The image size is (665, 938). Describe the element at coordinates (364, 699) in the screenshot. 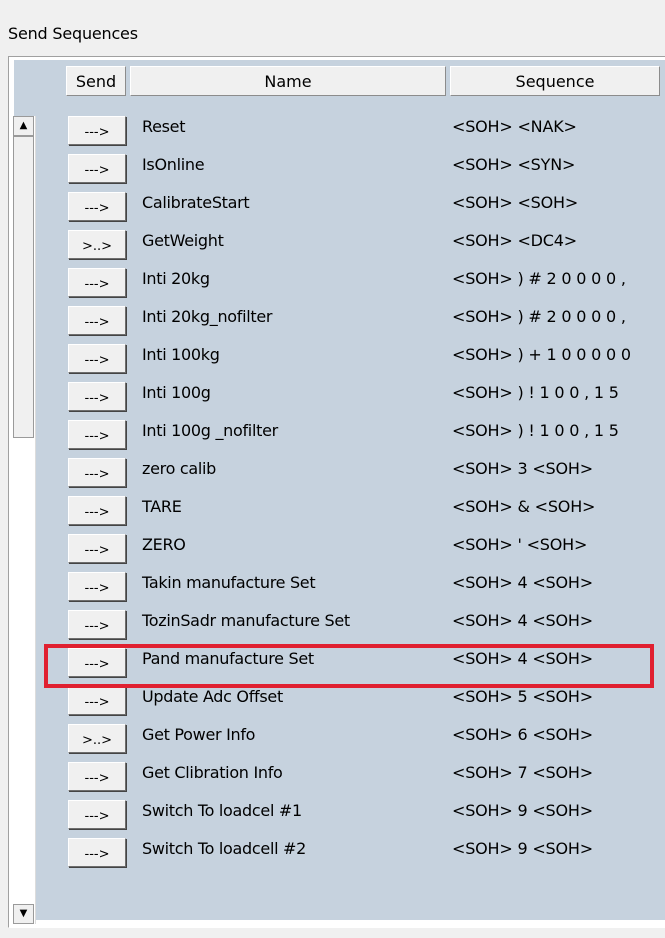

I see `table-row: ---> Update Adc Offset <SOH> 5 <SOH>` at that location.